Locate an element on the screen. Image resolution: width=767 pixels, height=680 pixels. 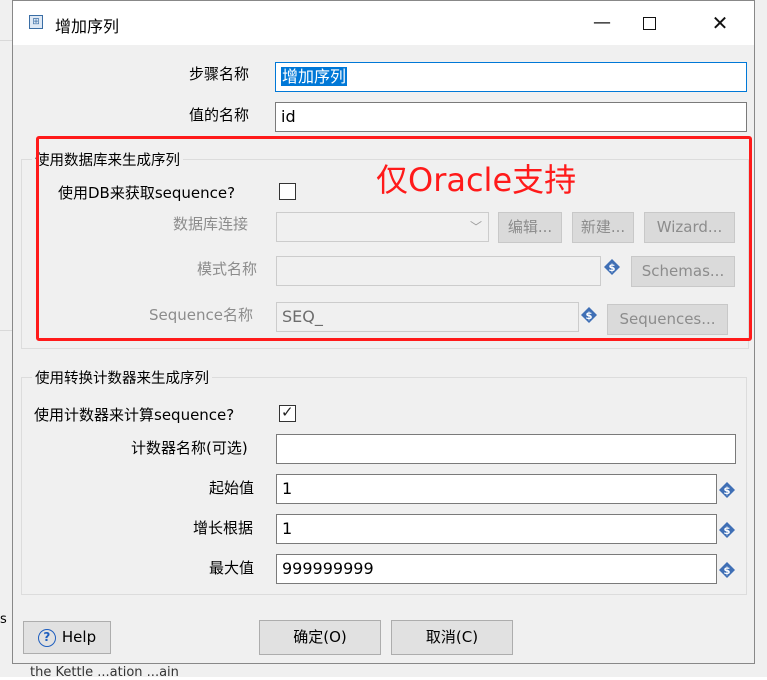
increment-label: 增长根据 is located at coordinates (223, 528).